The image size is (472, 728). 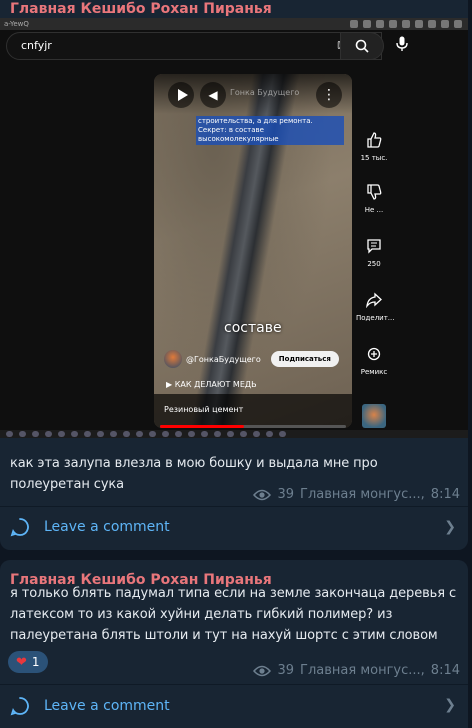 I want to click on channel-name: @ГонкаБудущего, so click(x=223, y=359).